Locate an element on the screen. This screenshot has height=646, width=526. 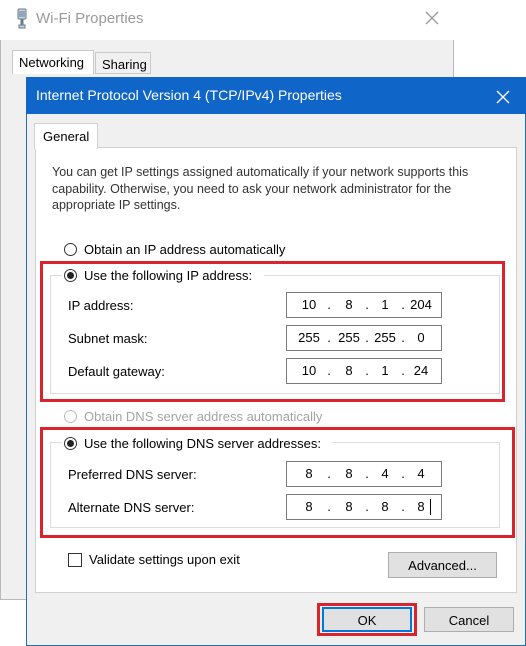
preferred-dns-field: 8 . 8 . 4 . 4 is located at coordinates (364, 474).